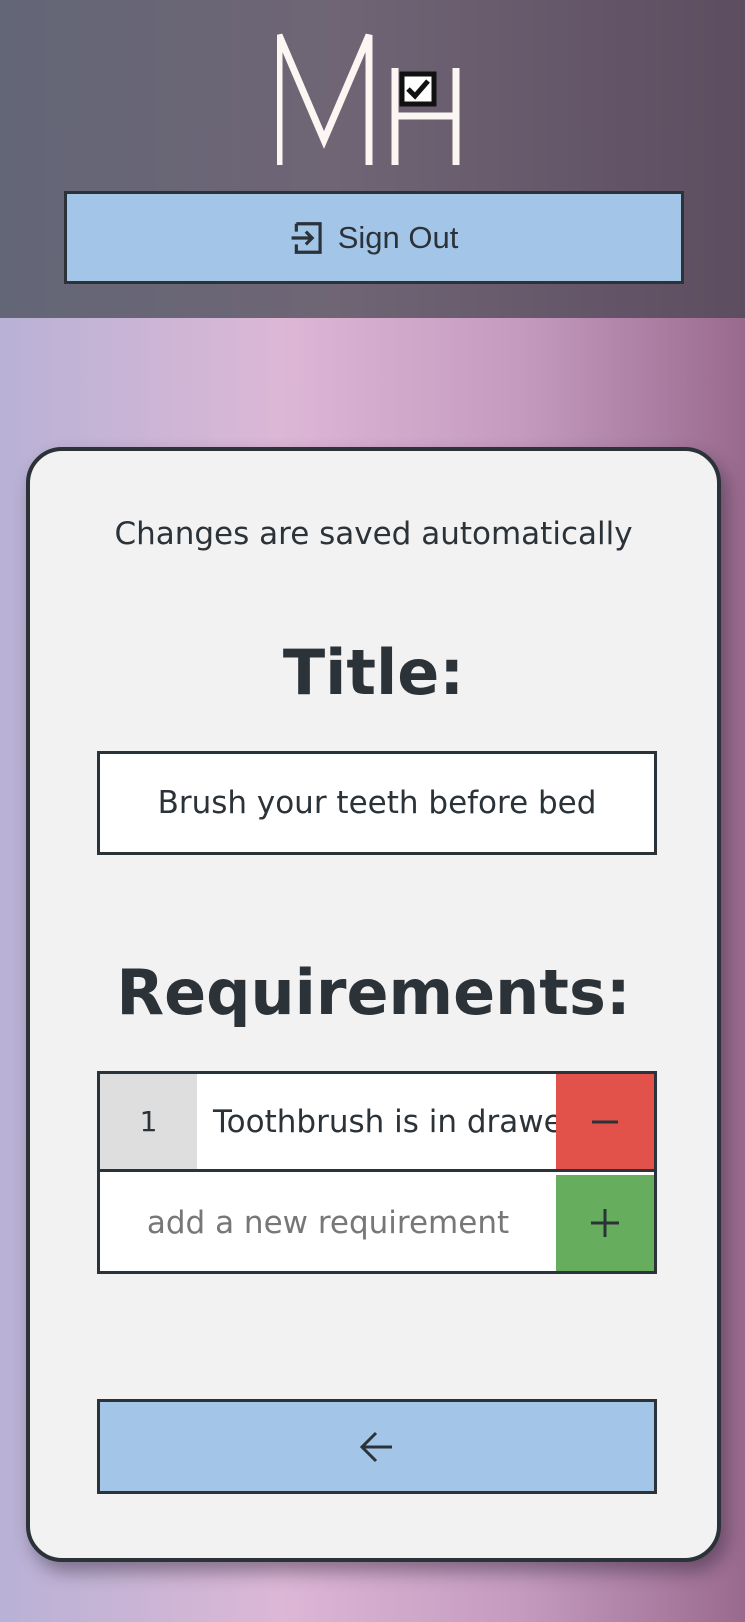  Describe the element at coordinates (373, 992) in the screenshot. I see `requirements-heading: Requirements:` at that location.